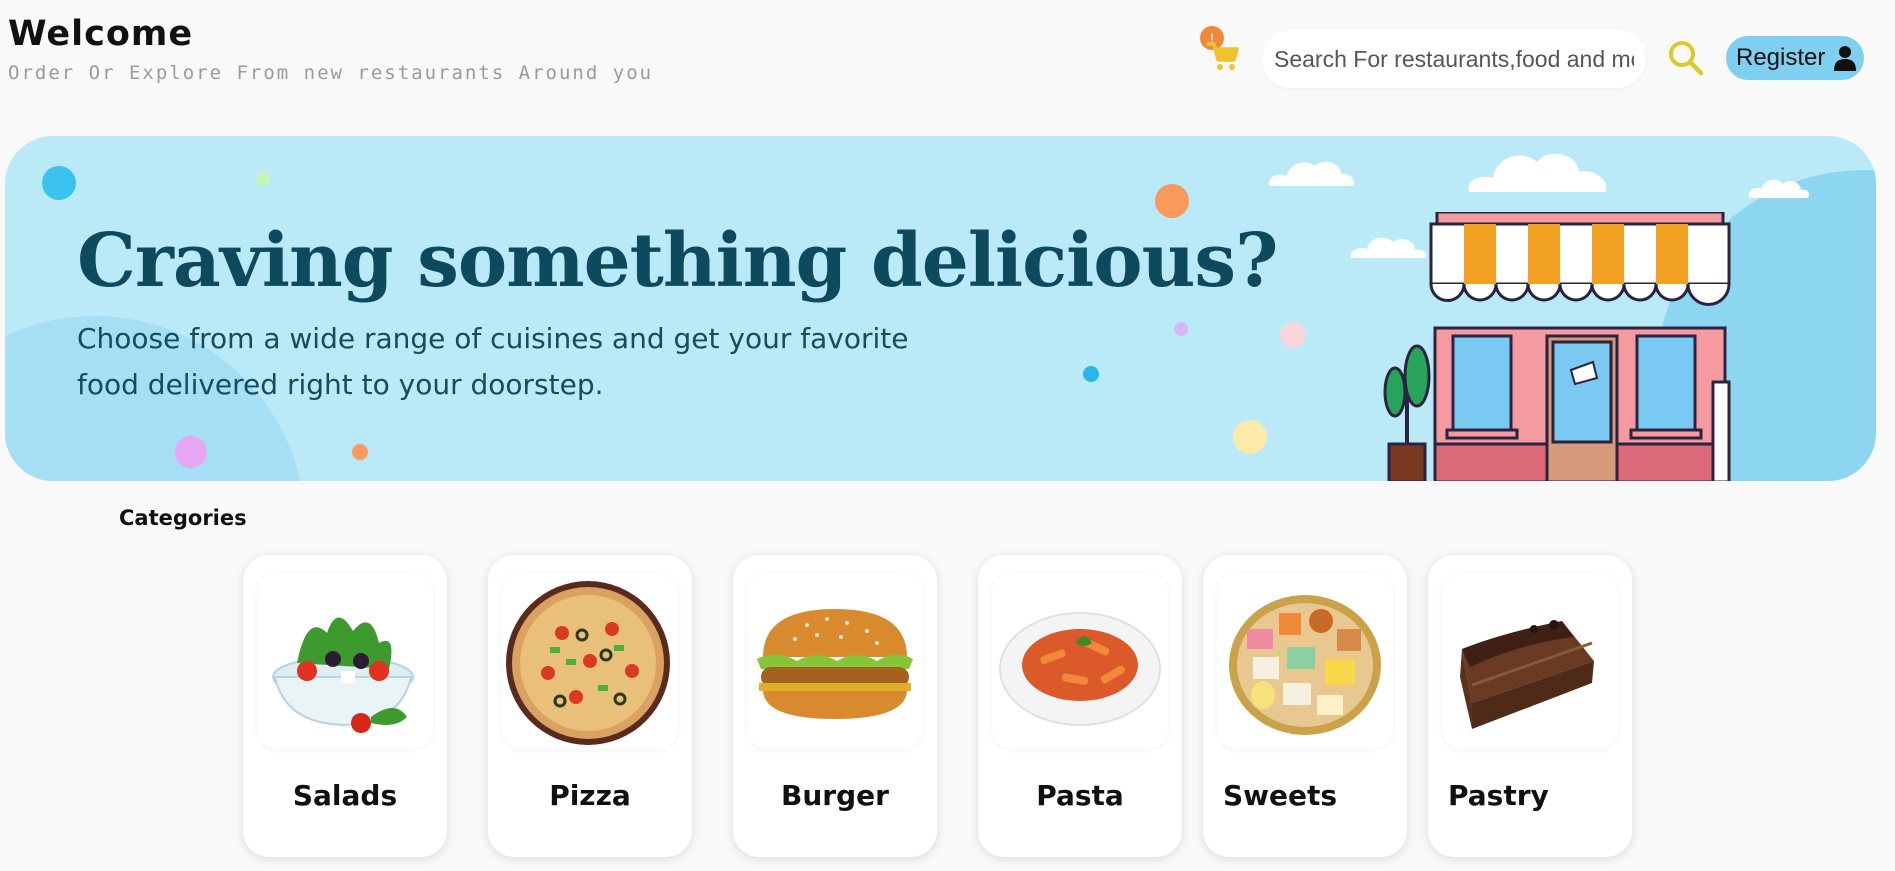 The width and height of the screenshot is (1895, 871). What do you see at coordinates (1845, 58) in the screenshot?
I see `user-icon` at bounding box center [1845, 58].